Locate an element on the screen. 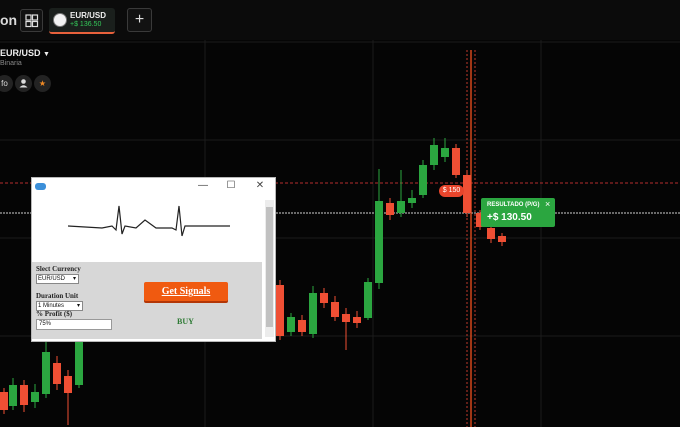  result-badge: RESULTADO (P/G) +$ 130.50 × is located at coordinates (518, 212).